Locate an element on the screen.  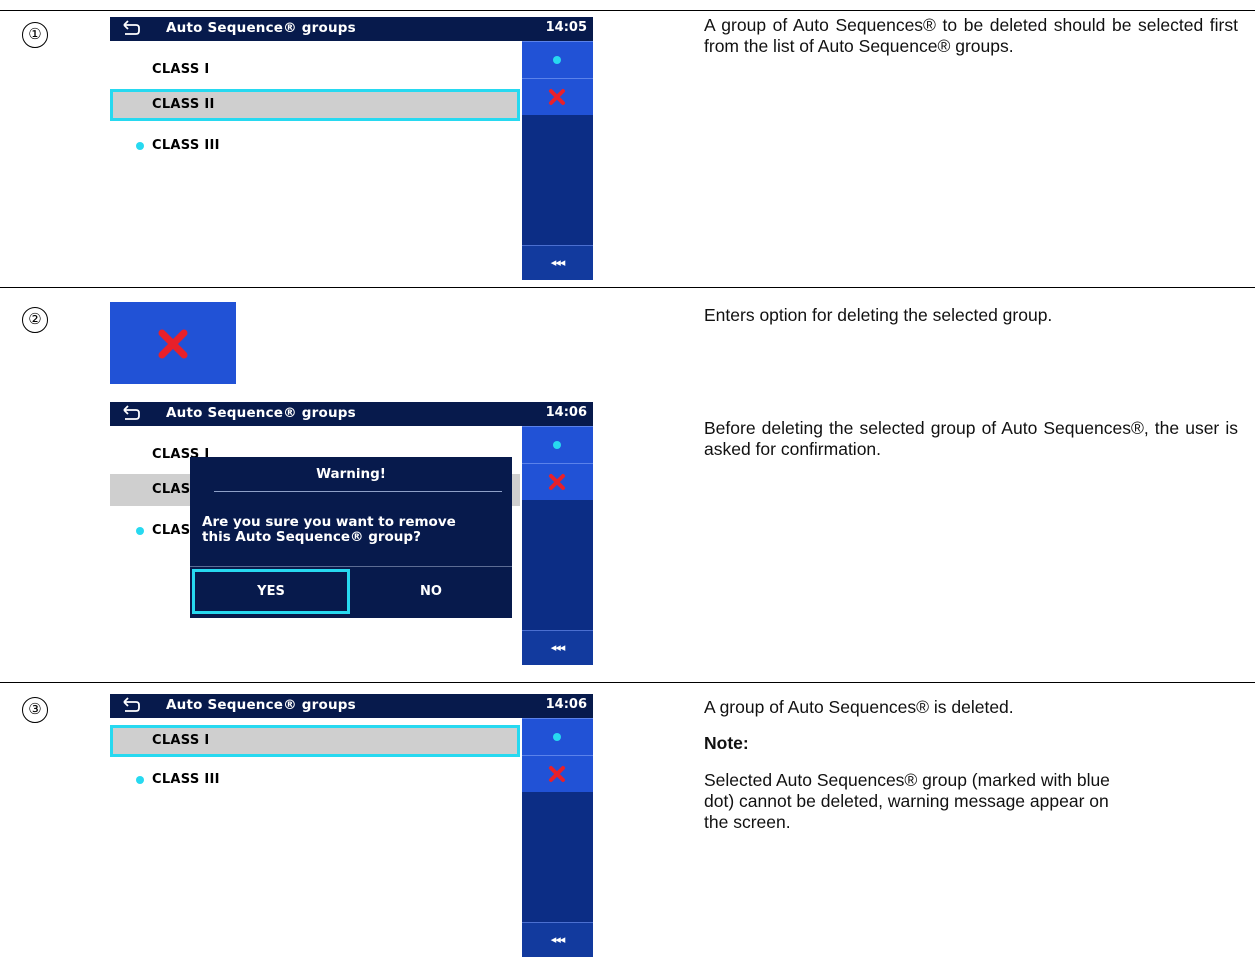
no-button: NO is located at coordinates (431, 591).